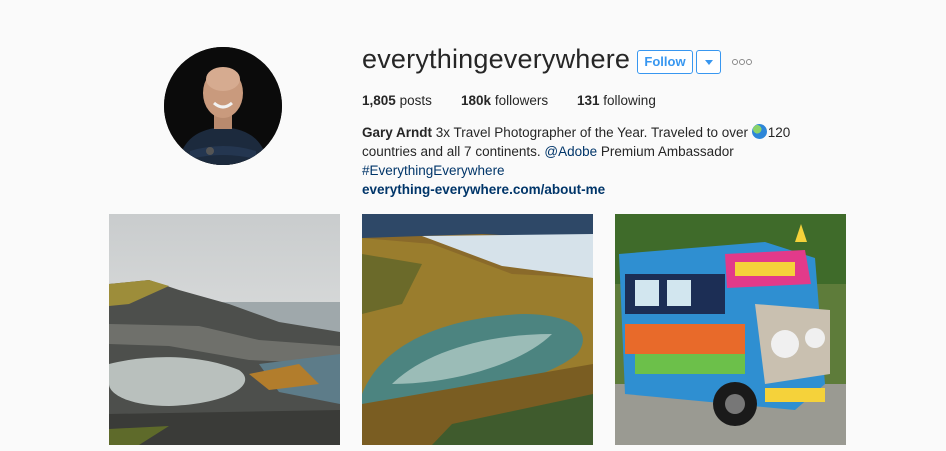 The height and width of the screenshot is (451, 946). I want to click on bio-mention-link: @Adobe, so click(570, 151).